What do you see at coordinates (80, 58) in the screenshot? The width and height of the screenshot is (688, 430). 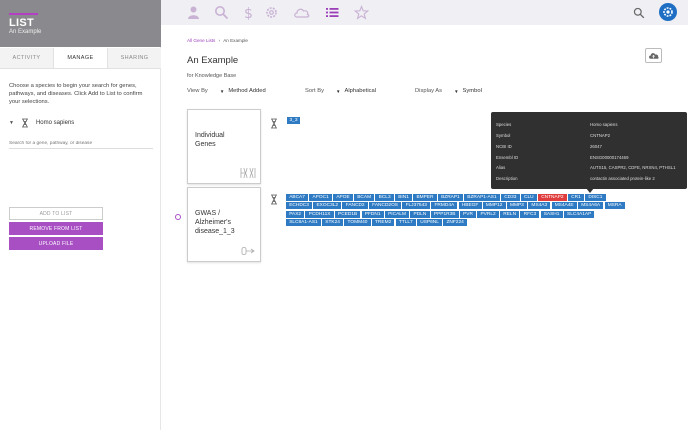 I see `tab-manage: MANAGE` at bounding box center [80, 58].